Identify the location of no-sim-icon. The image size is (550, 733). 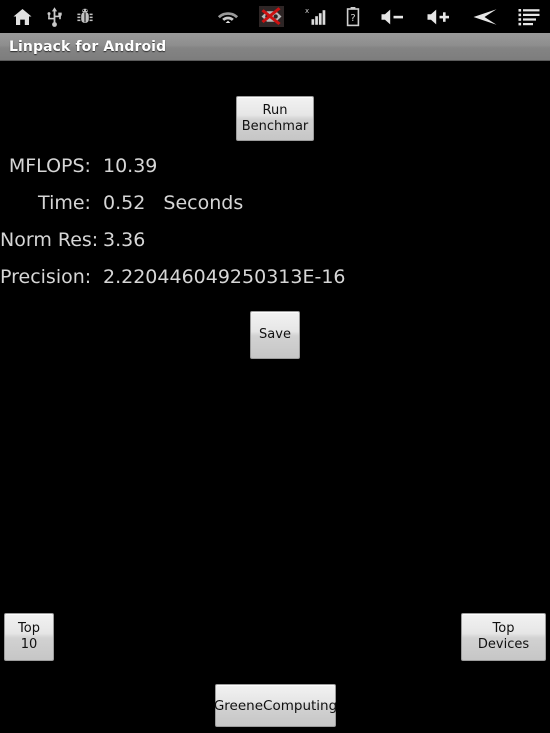
(271, 16).